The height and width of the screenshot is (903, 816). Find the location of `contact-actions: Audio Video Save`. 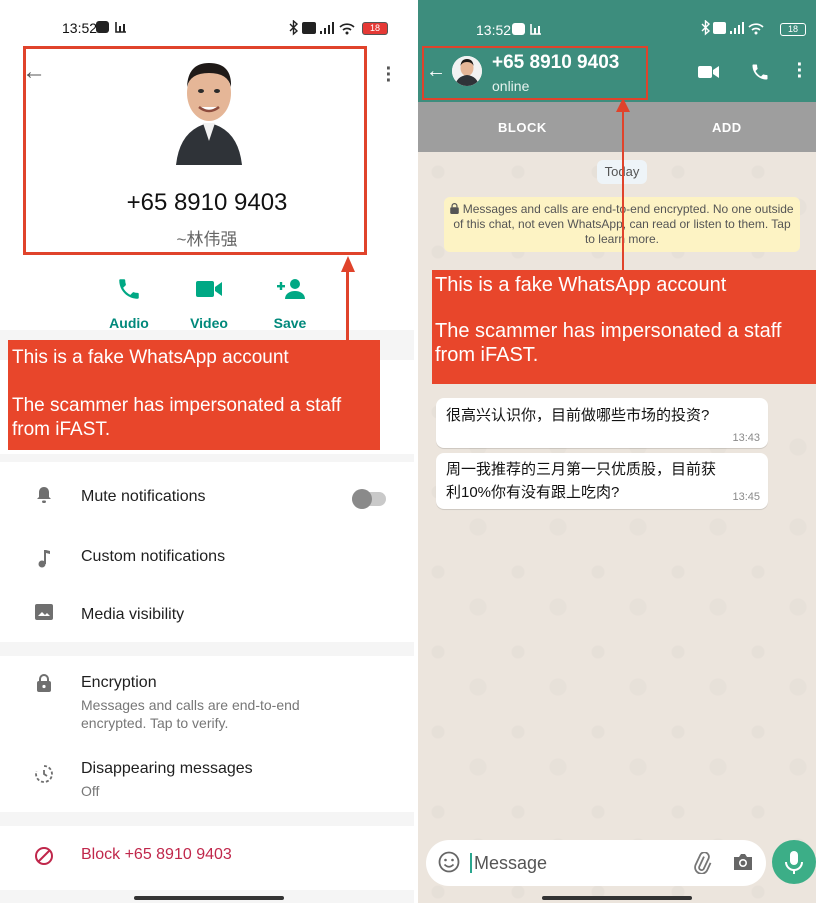

contact-actions: Audio Video Save is located at coordinates (207, 306).